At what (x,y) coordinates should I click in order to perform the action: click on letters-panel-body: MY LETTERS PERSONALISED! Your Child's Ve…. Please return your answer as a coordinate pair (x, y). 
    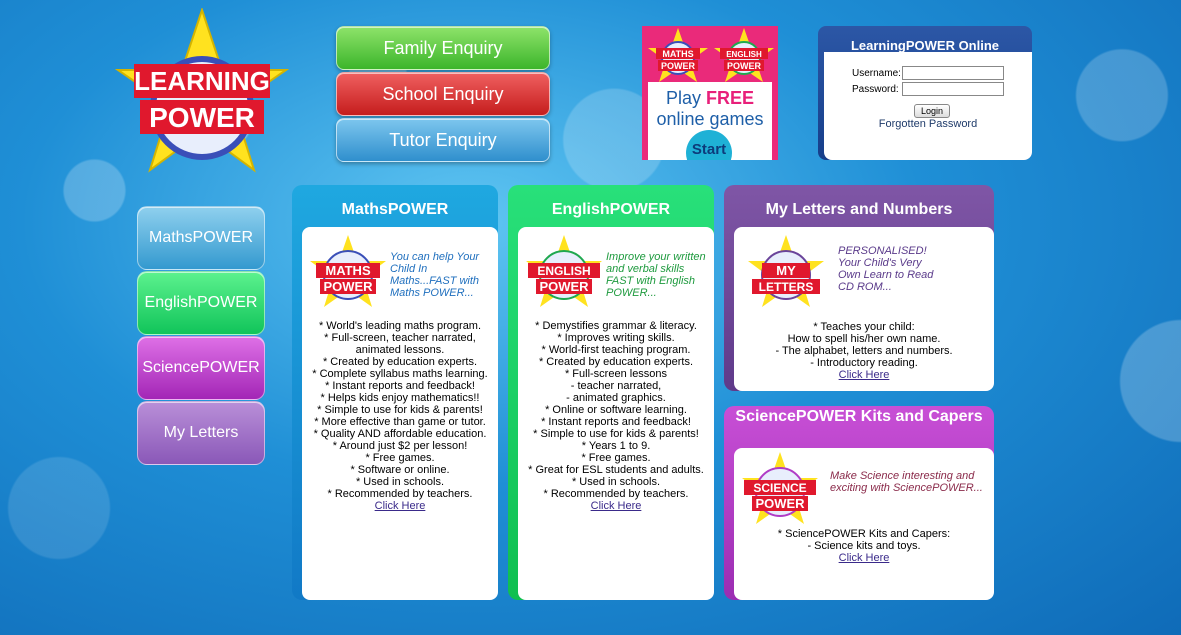
    Looking at the image, I should click on (864, 309).